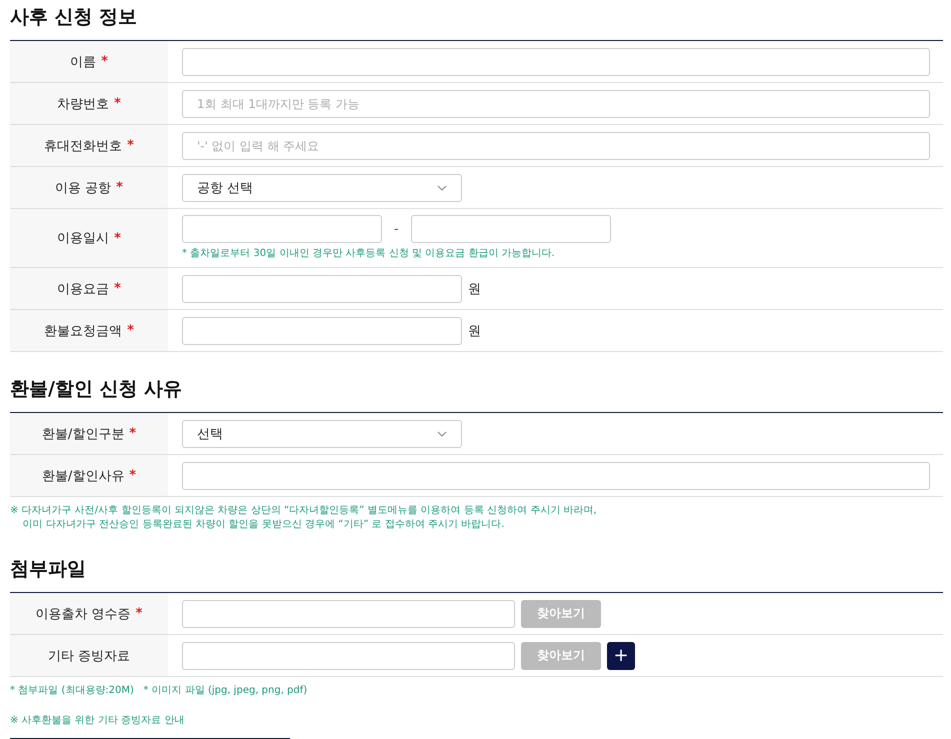 This screenshot has height=739, width=951. What do you see at coordinates (83, 146) in the screenshot?
I see `field-label: 휴대전화번호` at bounding box center [83, 146].